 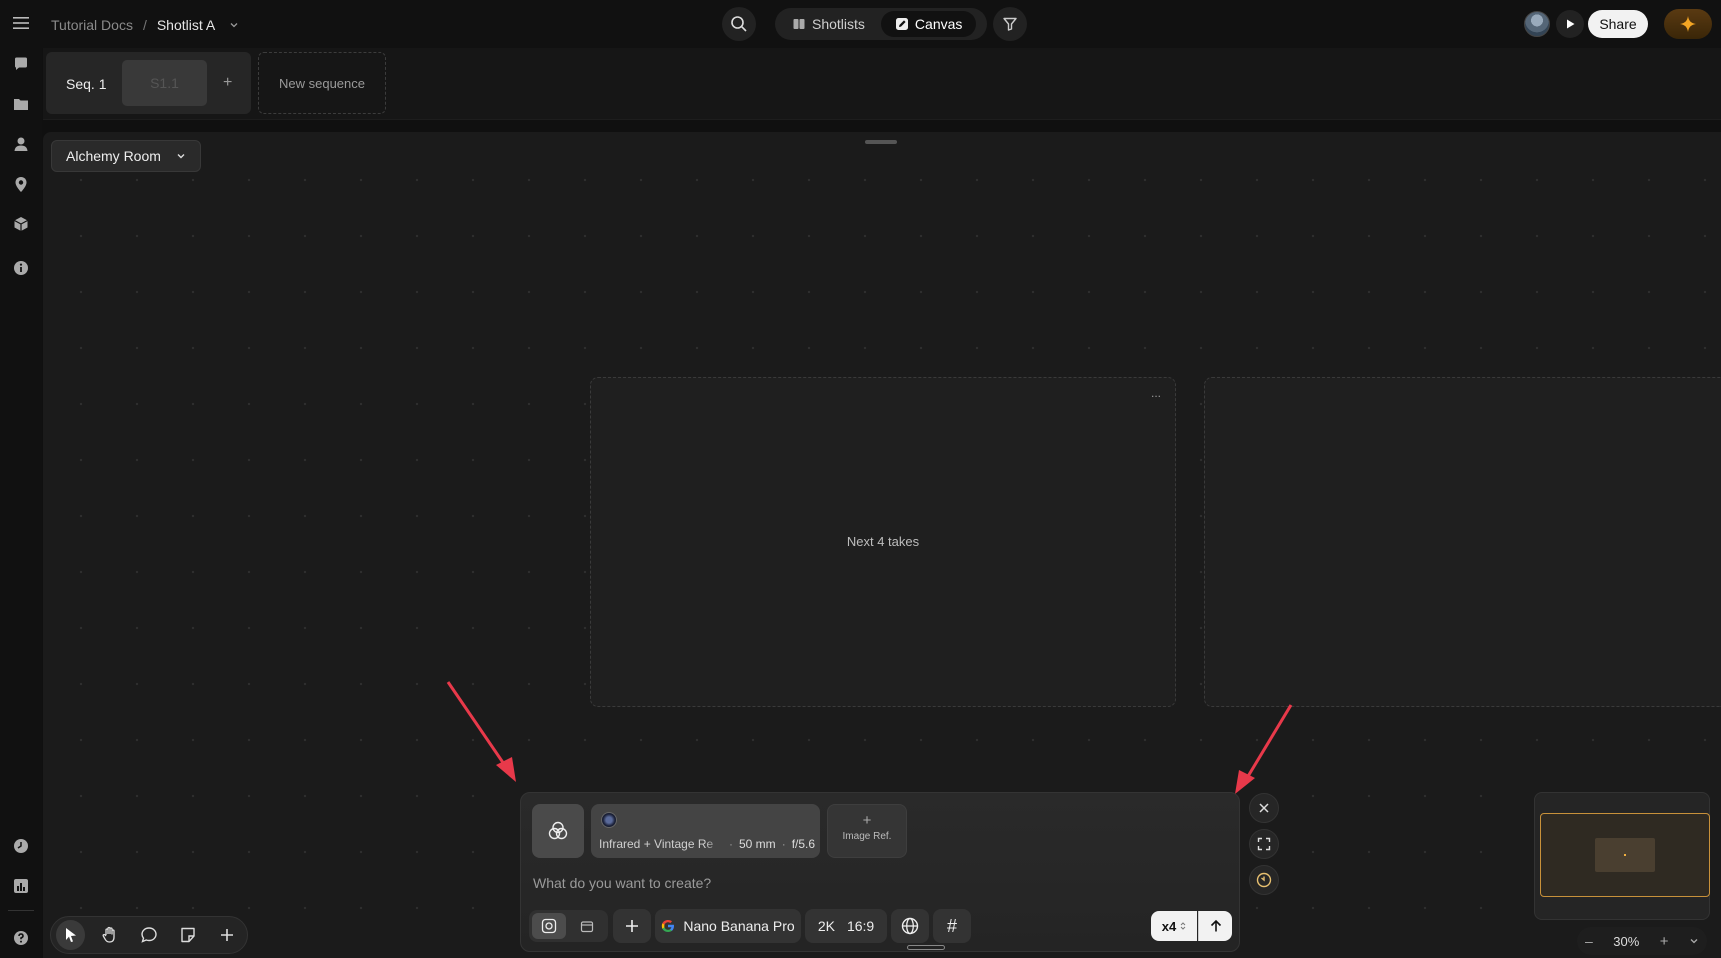 What do you see at coordinates (1264, 749) in the screenshot?
I see `annotation-arrow-right` at bounding box center [1264, 749].